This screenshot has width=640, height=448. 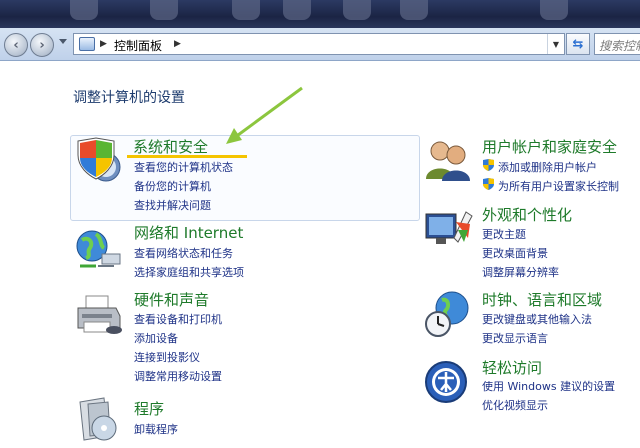 I want to click on category-hardware-sound: 硬件和声音, so click(x=171, y=299).